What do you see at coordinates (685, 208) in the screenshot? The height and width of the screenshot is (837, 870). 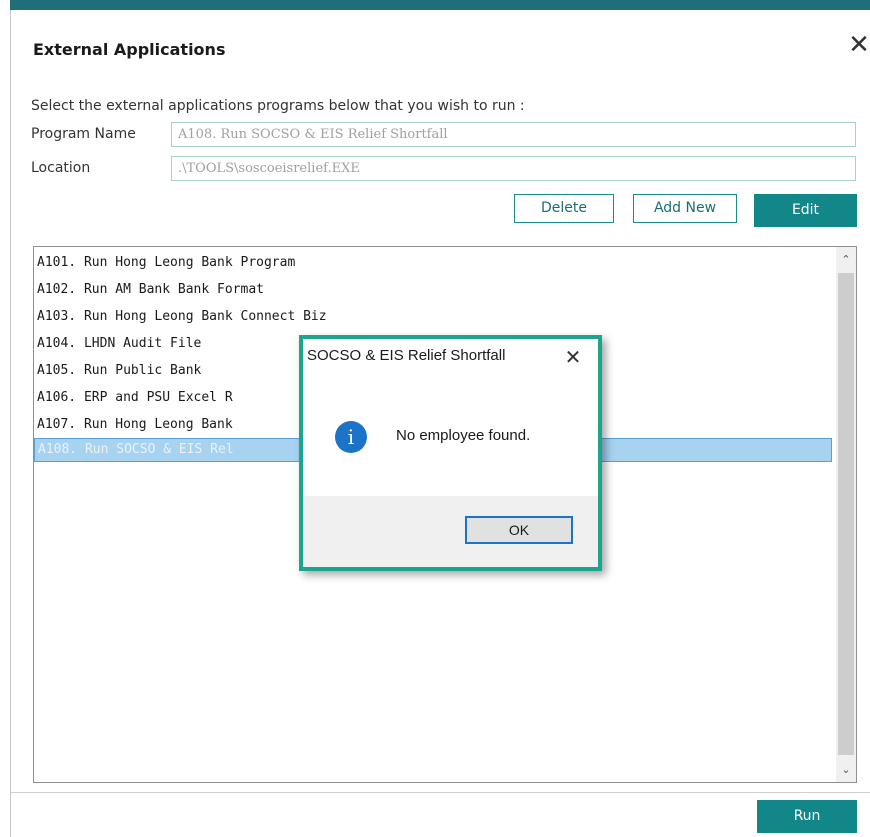 I see `add-new-button: Add New` at bounding box center [685, 208].